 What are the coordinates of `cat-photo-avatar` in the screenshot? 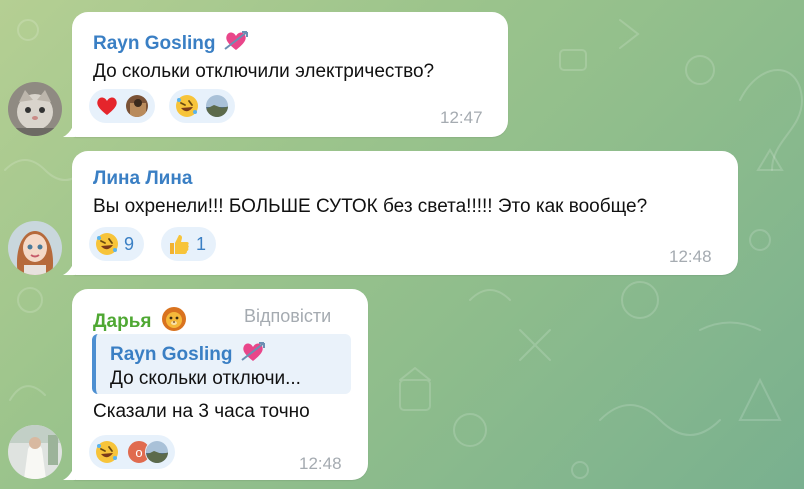 It's located at (35, 109).